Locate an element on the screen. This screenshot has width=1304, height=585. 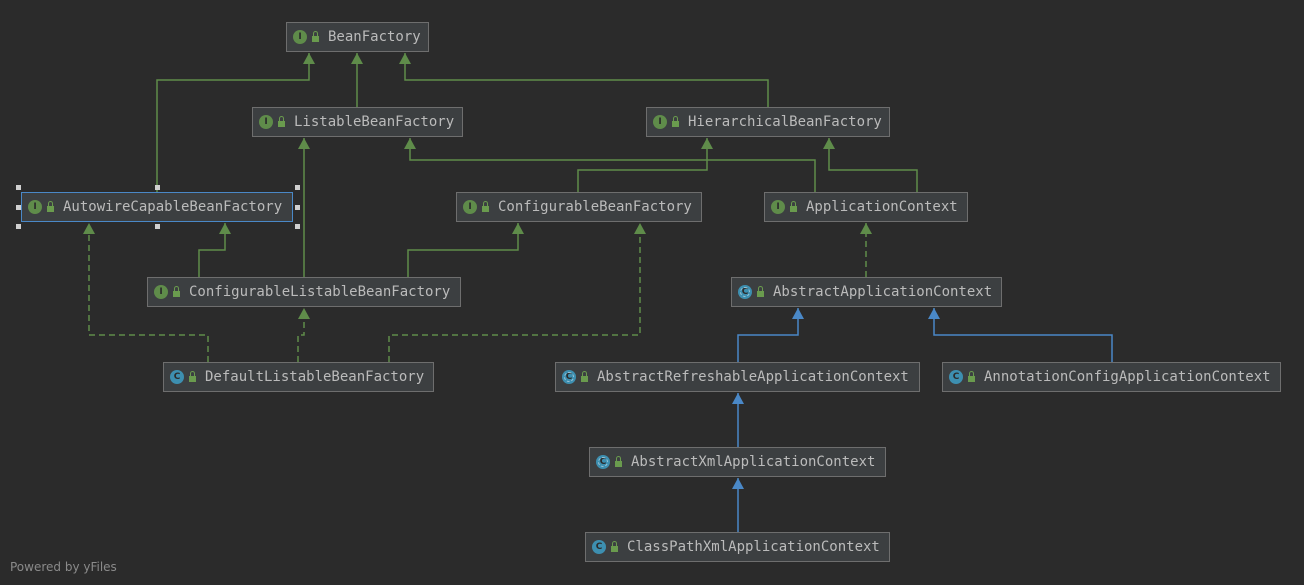
node-bean-factory: I BeanFactory is located at coordinates (357, 37).